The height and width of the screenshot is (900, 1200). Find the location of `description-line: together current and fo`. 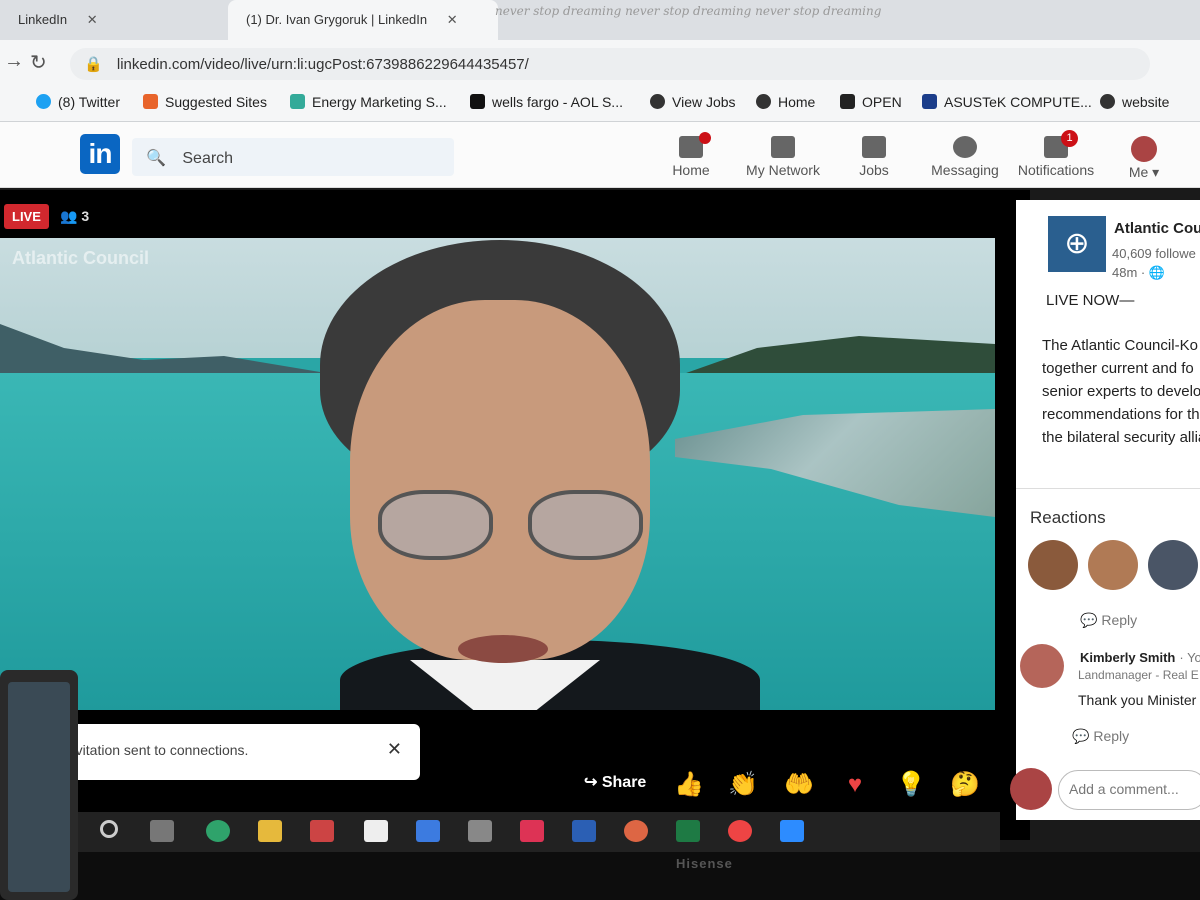

description-line: together current and fo is located at coordinates (1118, 368).